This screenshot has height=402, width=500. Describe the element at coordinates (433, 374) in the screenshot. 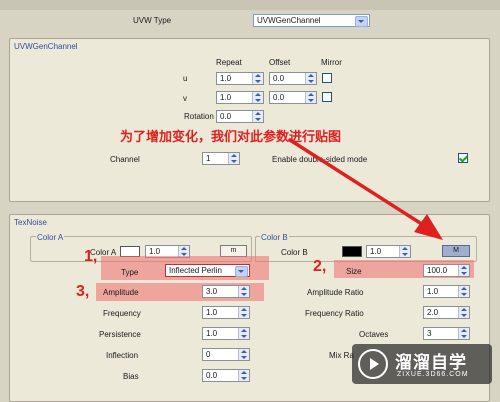

I see `watermark-url: ZIXUE.3D66.COM` at that location.